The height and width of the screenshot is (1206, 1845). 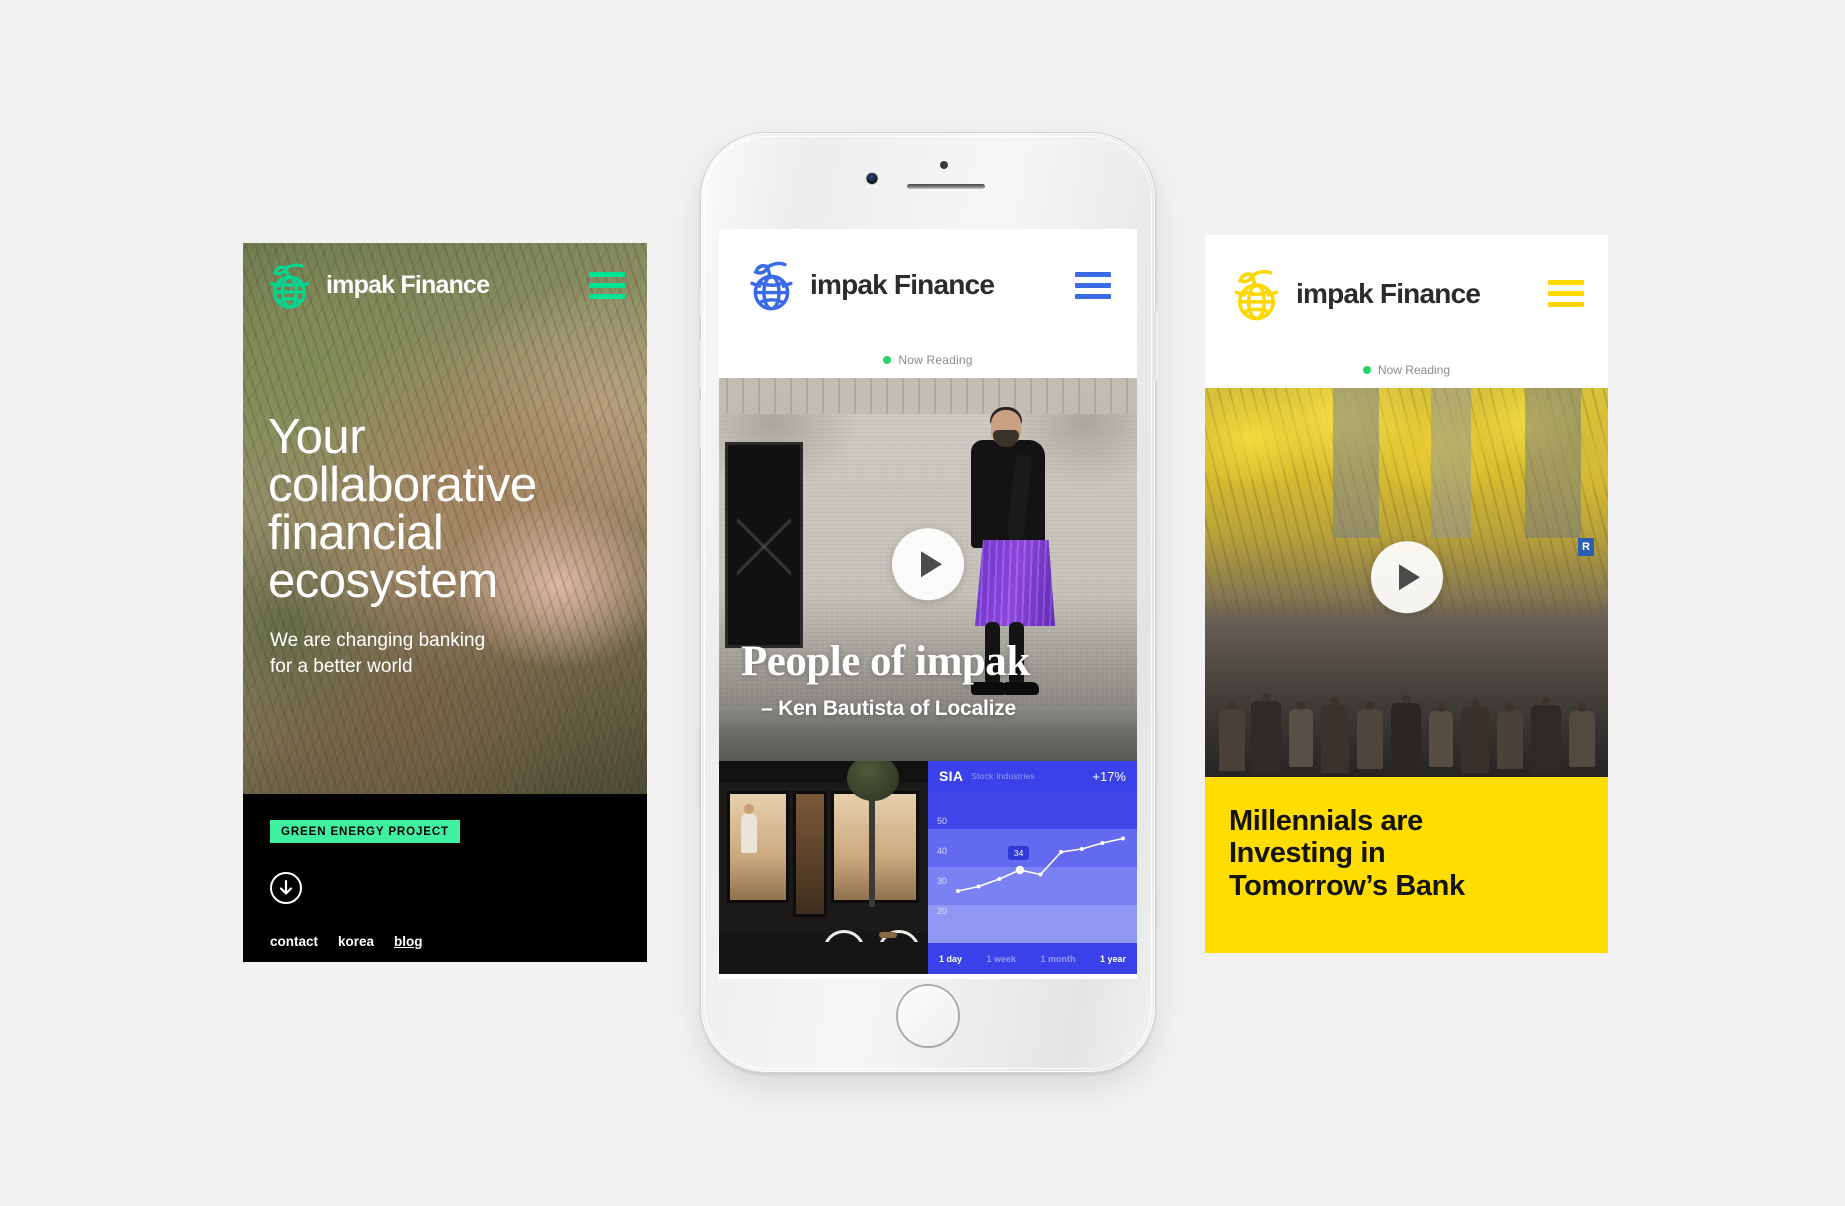 What do you see at coordinates (928, 1016) in the screenshot?
I see `home-button` at bounding box center [928, 1016].